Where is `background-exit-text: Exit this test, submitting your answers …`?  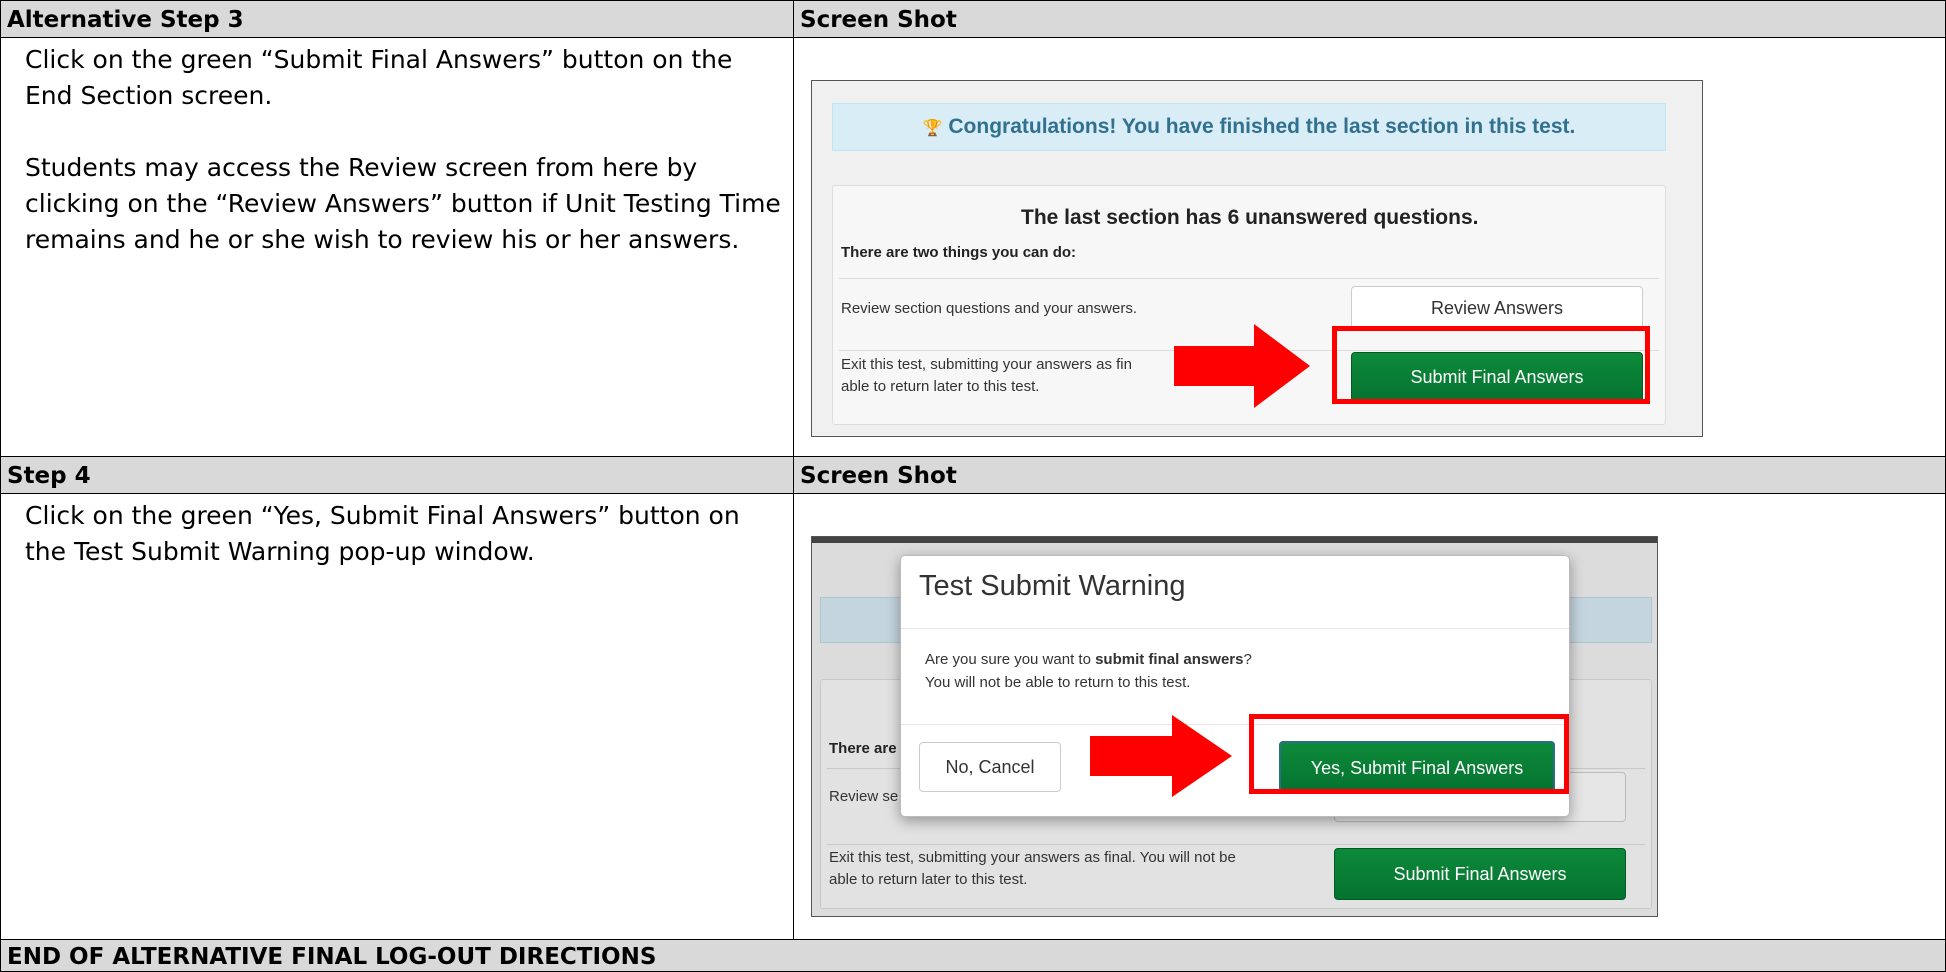 background-exit-text: Exit this test, submitting your answers … is located at coordinates (1069, 869).